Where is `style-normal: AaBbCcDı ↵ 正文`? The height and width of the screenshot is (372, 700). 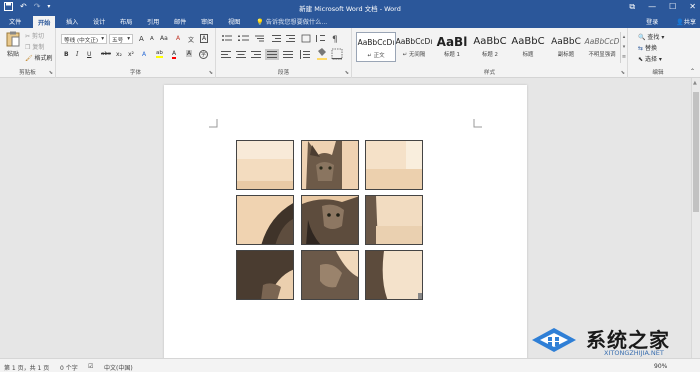 style-normal: AaBbCcDı ↵ 正文 is located at coordinates (376, 47).